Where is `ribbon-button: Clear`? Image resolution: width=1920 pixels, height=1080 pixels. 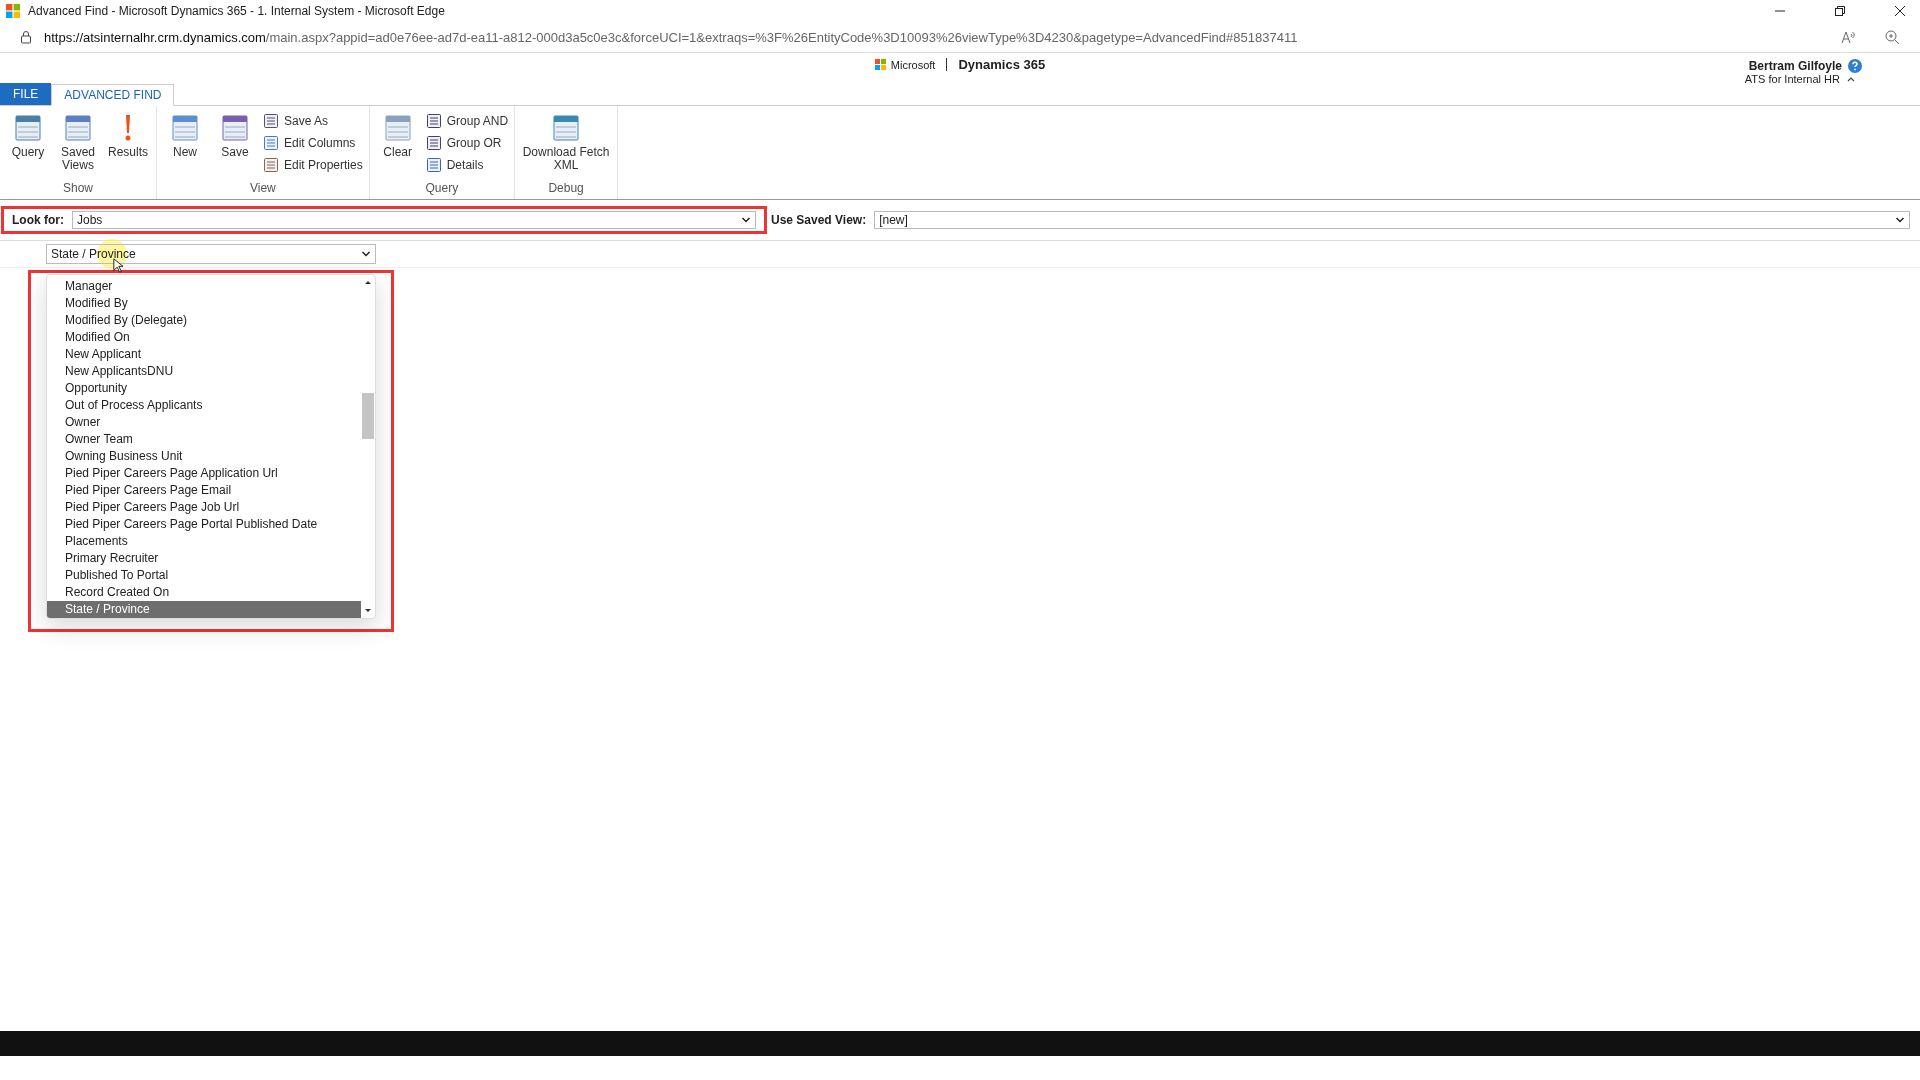
ribbon-button: Clear is located at coordinates (397, 145).